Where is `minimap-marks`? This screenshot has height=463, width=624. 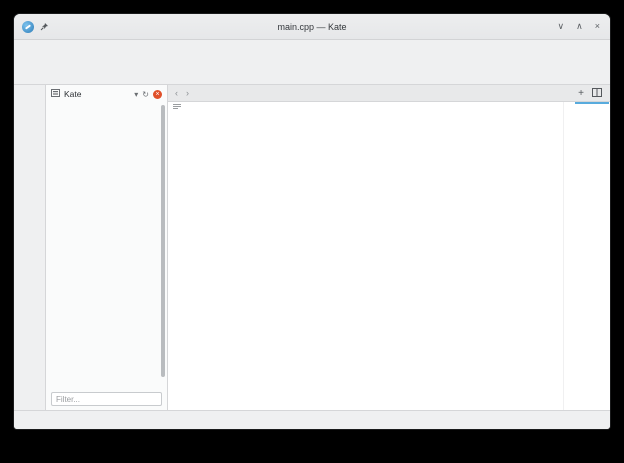
minimap-marks is located at coordinates (593, 254).